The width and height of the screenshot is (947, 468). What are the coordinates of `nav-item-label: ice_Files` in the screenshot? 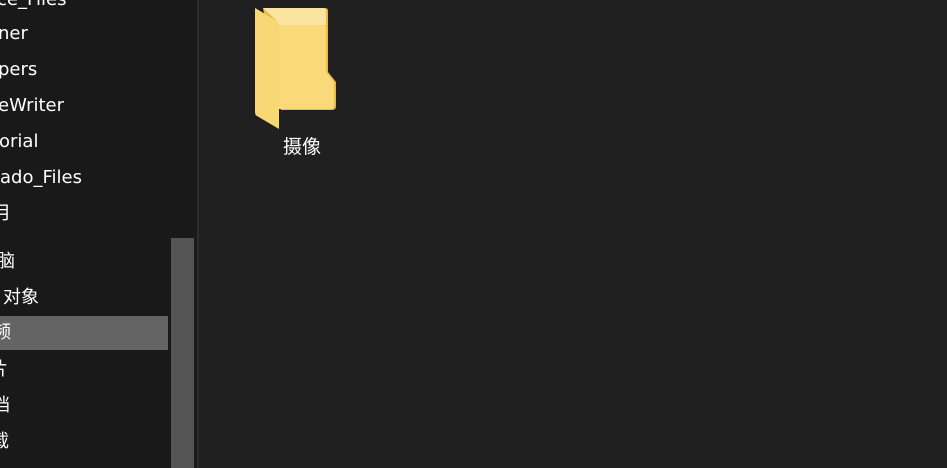 It's located at (33, 8).